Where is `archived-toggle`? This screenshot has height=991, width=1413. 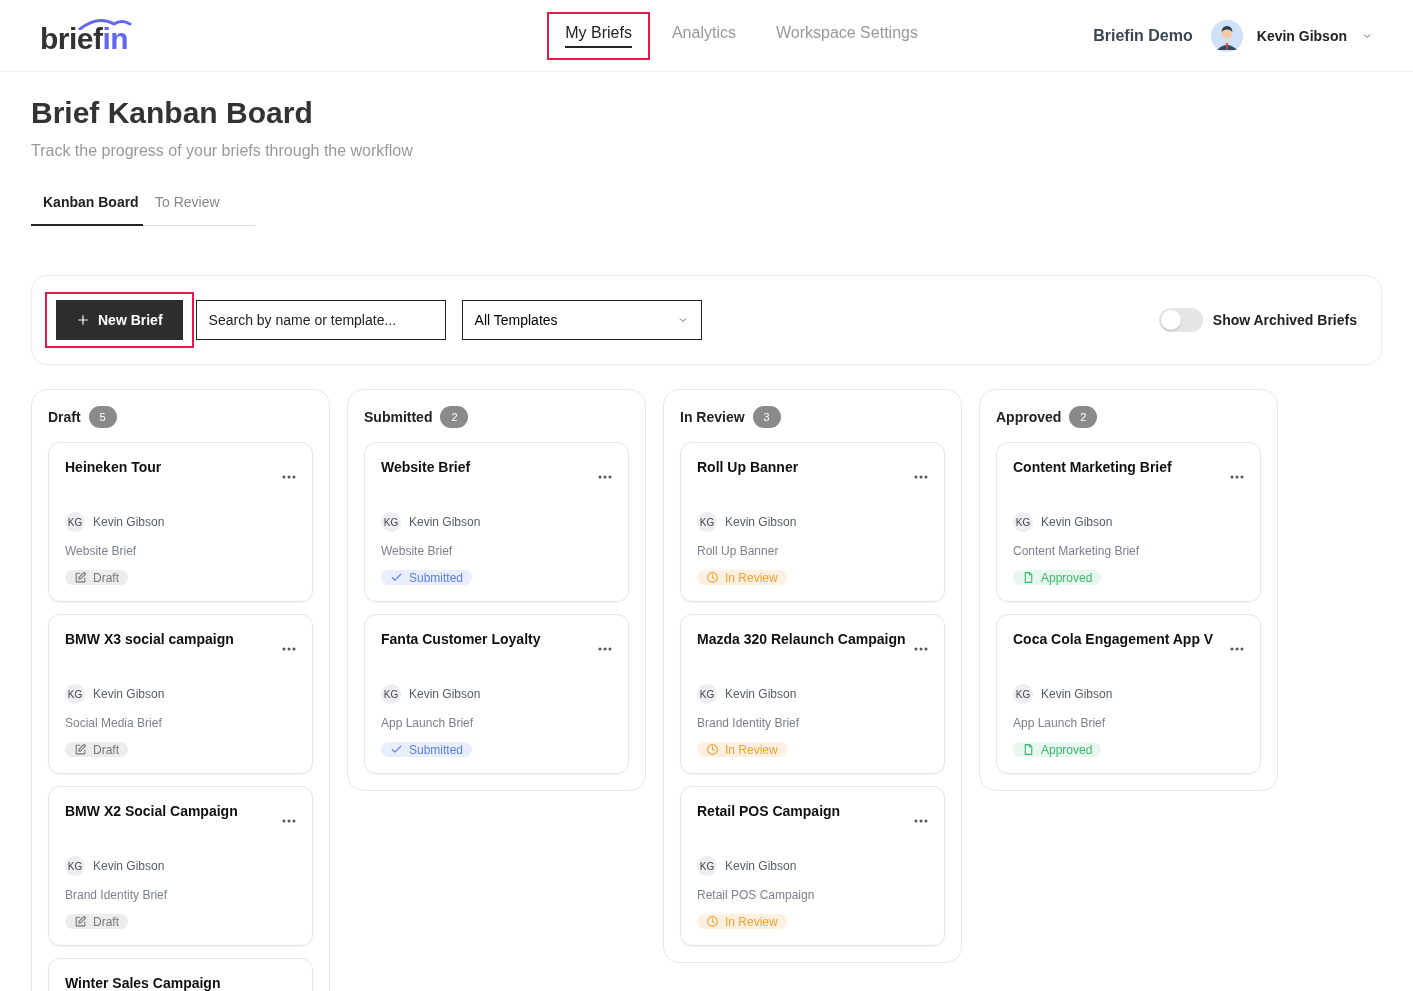 archived-toggle is located at coordinates (1180, 320).